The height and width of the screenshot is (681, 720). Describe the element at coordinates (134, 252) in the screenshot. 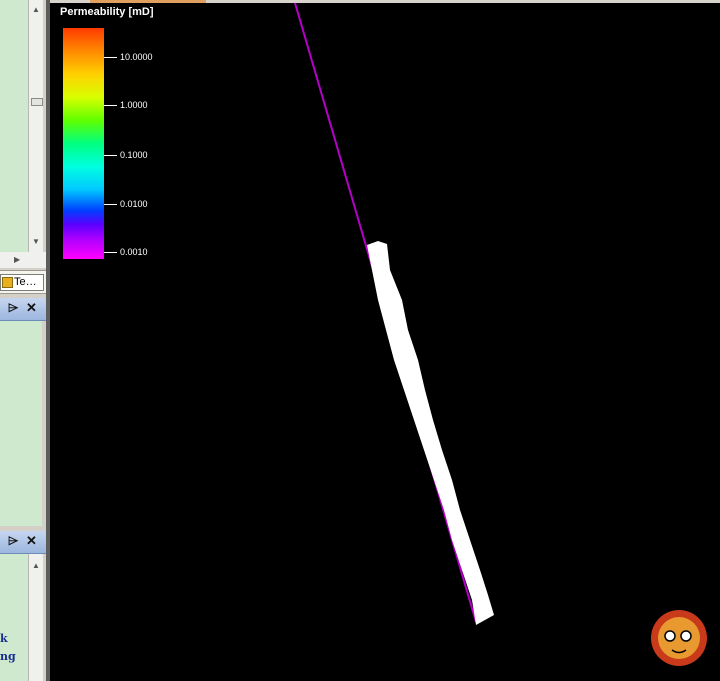

I see `legend-tick-label: 0.0010` at that location.